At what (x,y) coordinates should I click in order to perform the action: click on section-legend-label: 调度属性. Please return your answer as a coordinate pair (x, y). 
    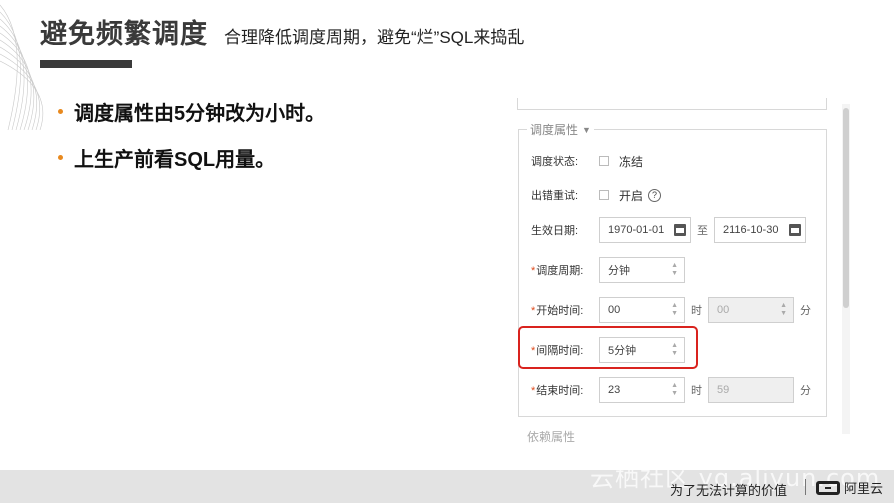
    Looking at the image, I should click on (554, 130).